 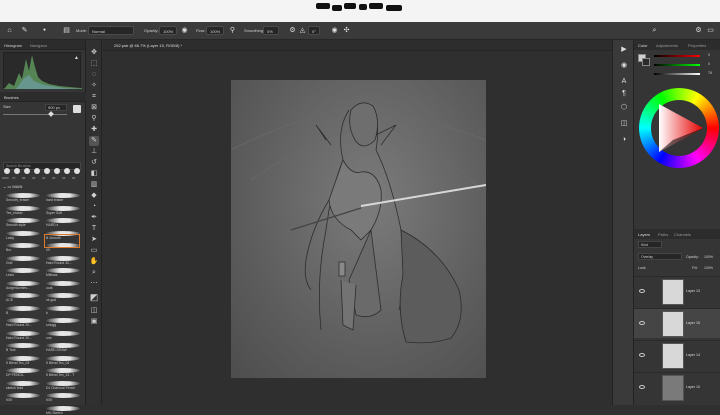 I want to click on pen-tool-icon: ✒, so click(x=94, y=218).